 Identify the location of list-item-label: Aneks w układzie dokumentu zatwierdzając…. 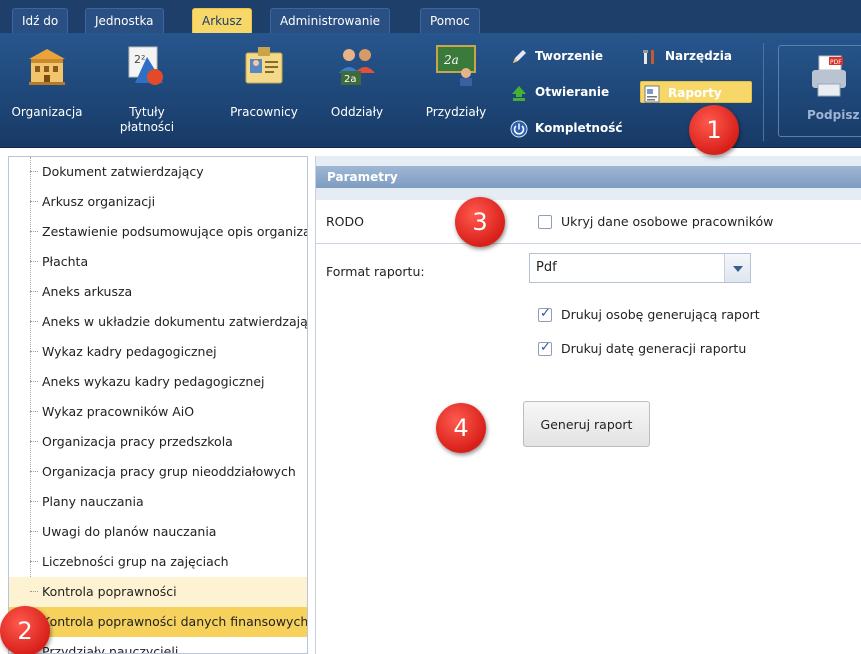
(175, 321).